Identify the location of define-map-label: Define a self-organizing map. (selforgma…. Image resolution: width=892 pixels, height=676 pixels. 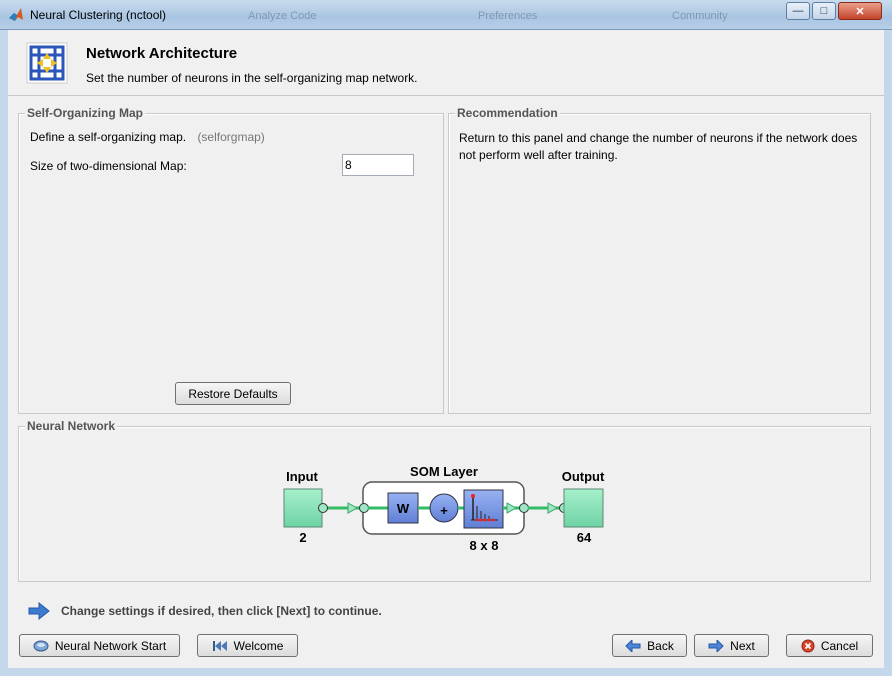
(147, 137).